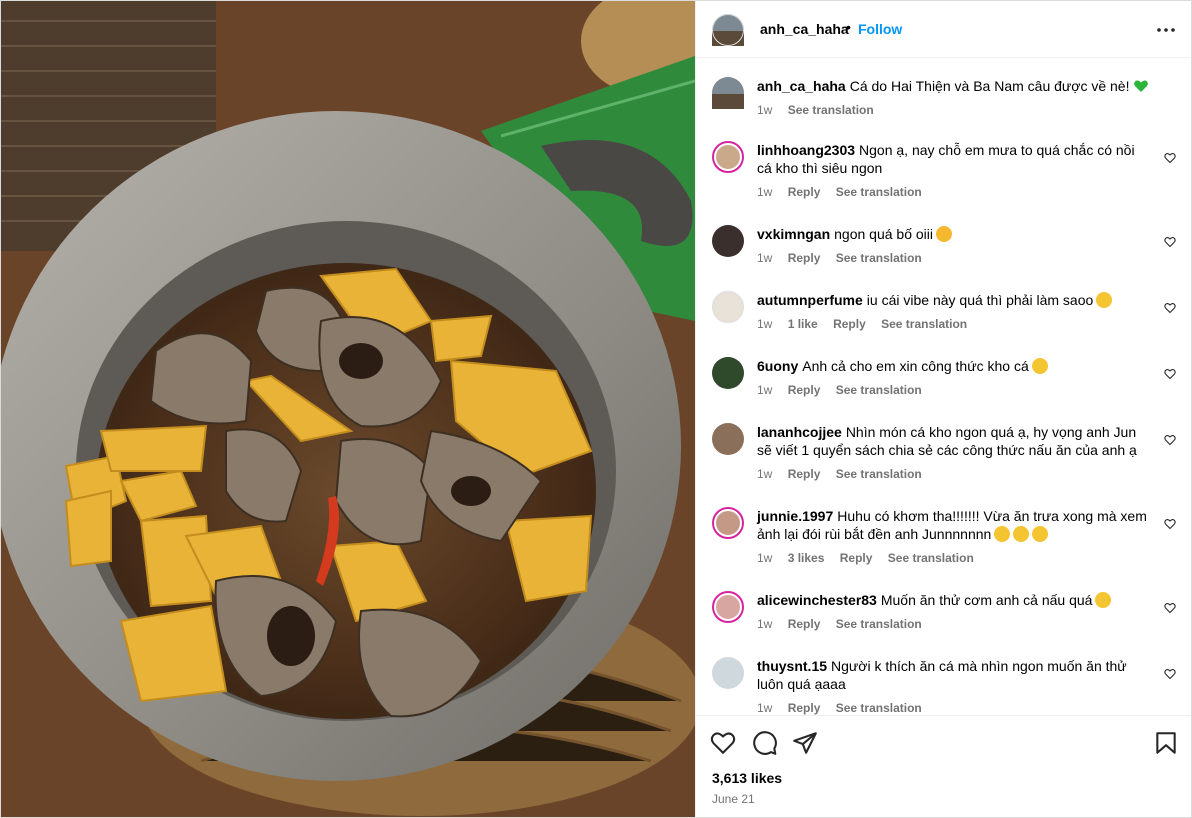  What do you see at coordinates (880, 29) in the screenshot?
I see `follow-button: Follow` at bounding box center [880, 29].